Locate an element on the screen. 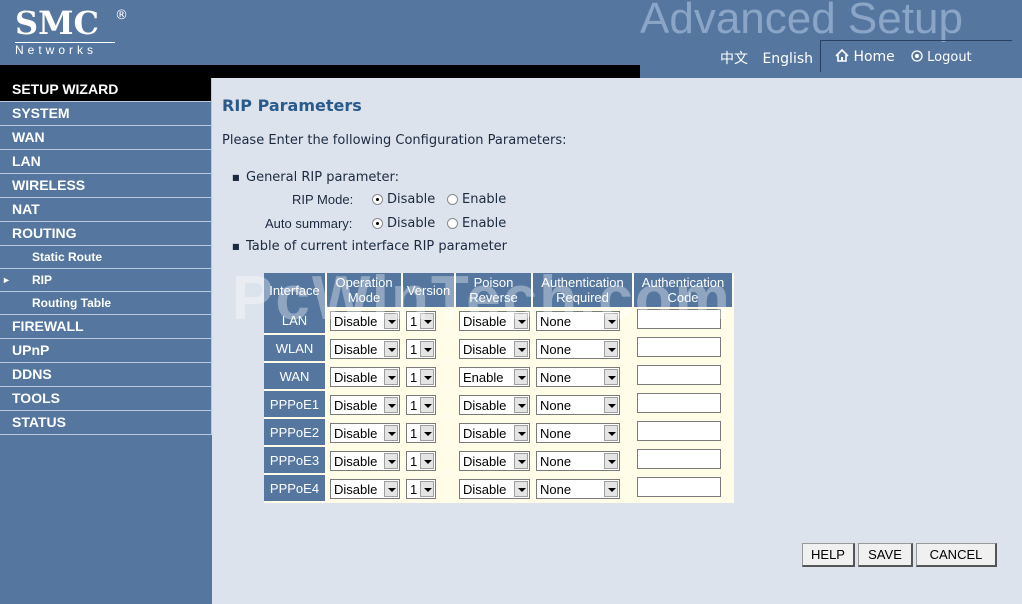  auto-summary-enable-label: Enable is located at coordinates (484, 223).